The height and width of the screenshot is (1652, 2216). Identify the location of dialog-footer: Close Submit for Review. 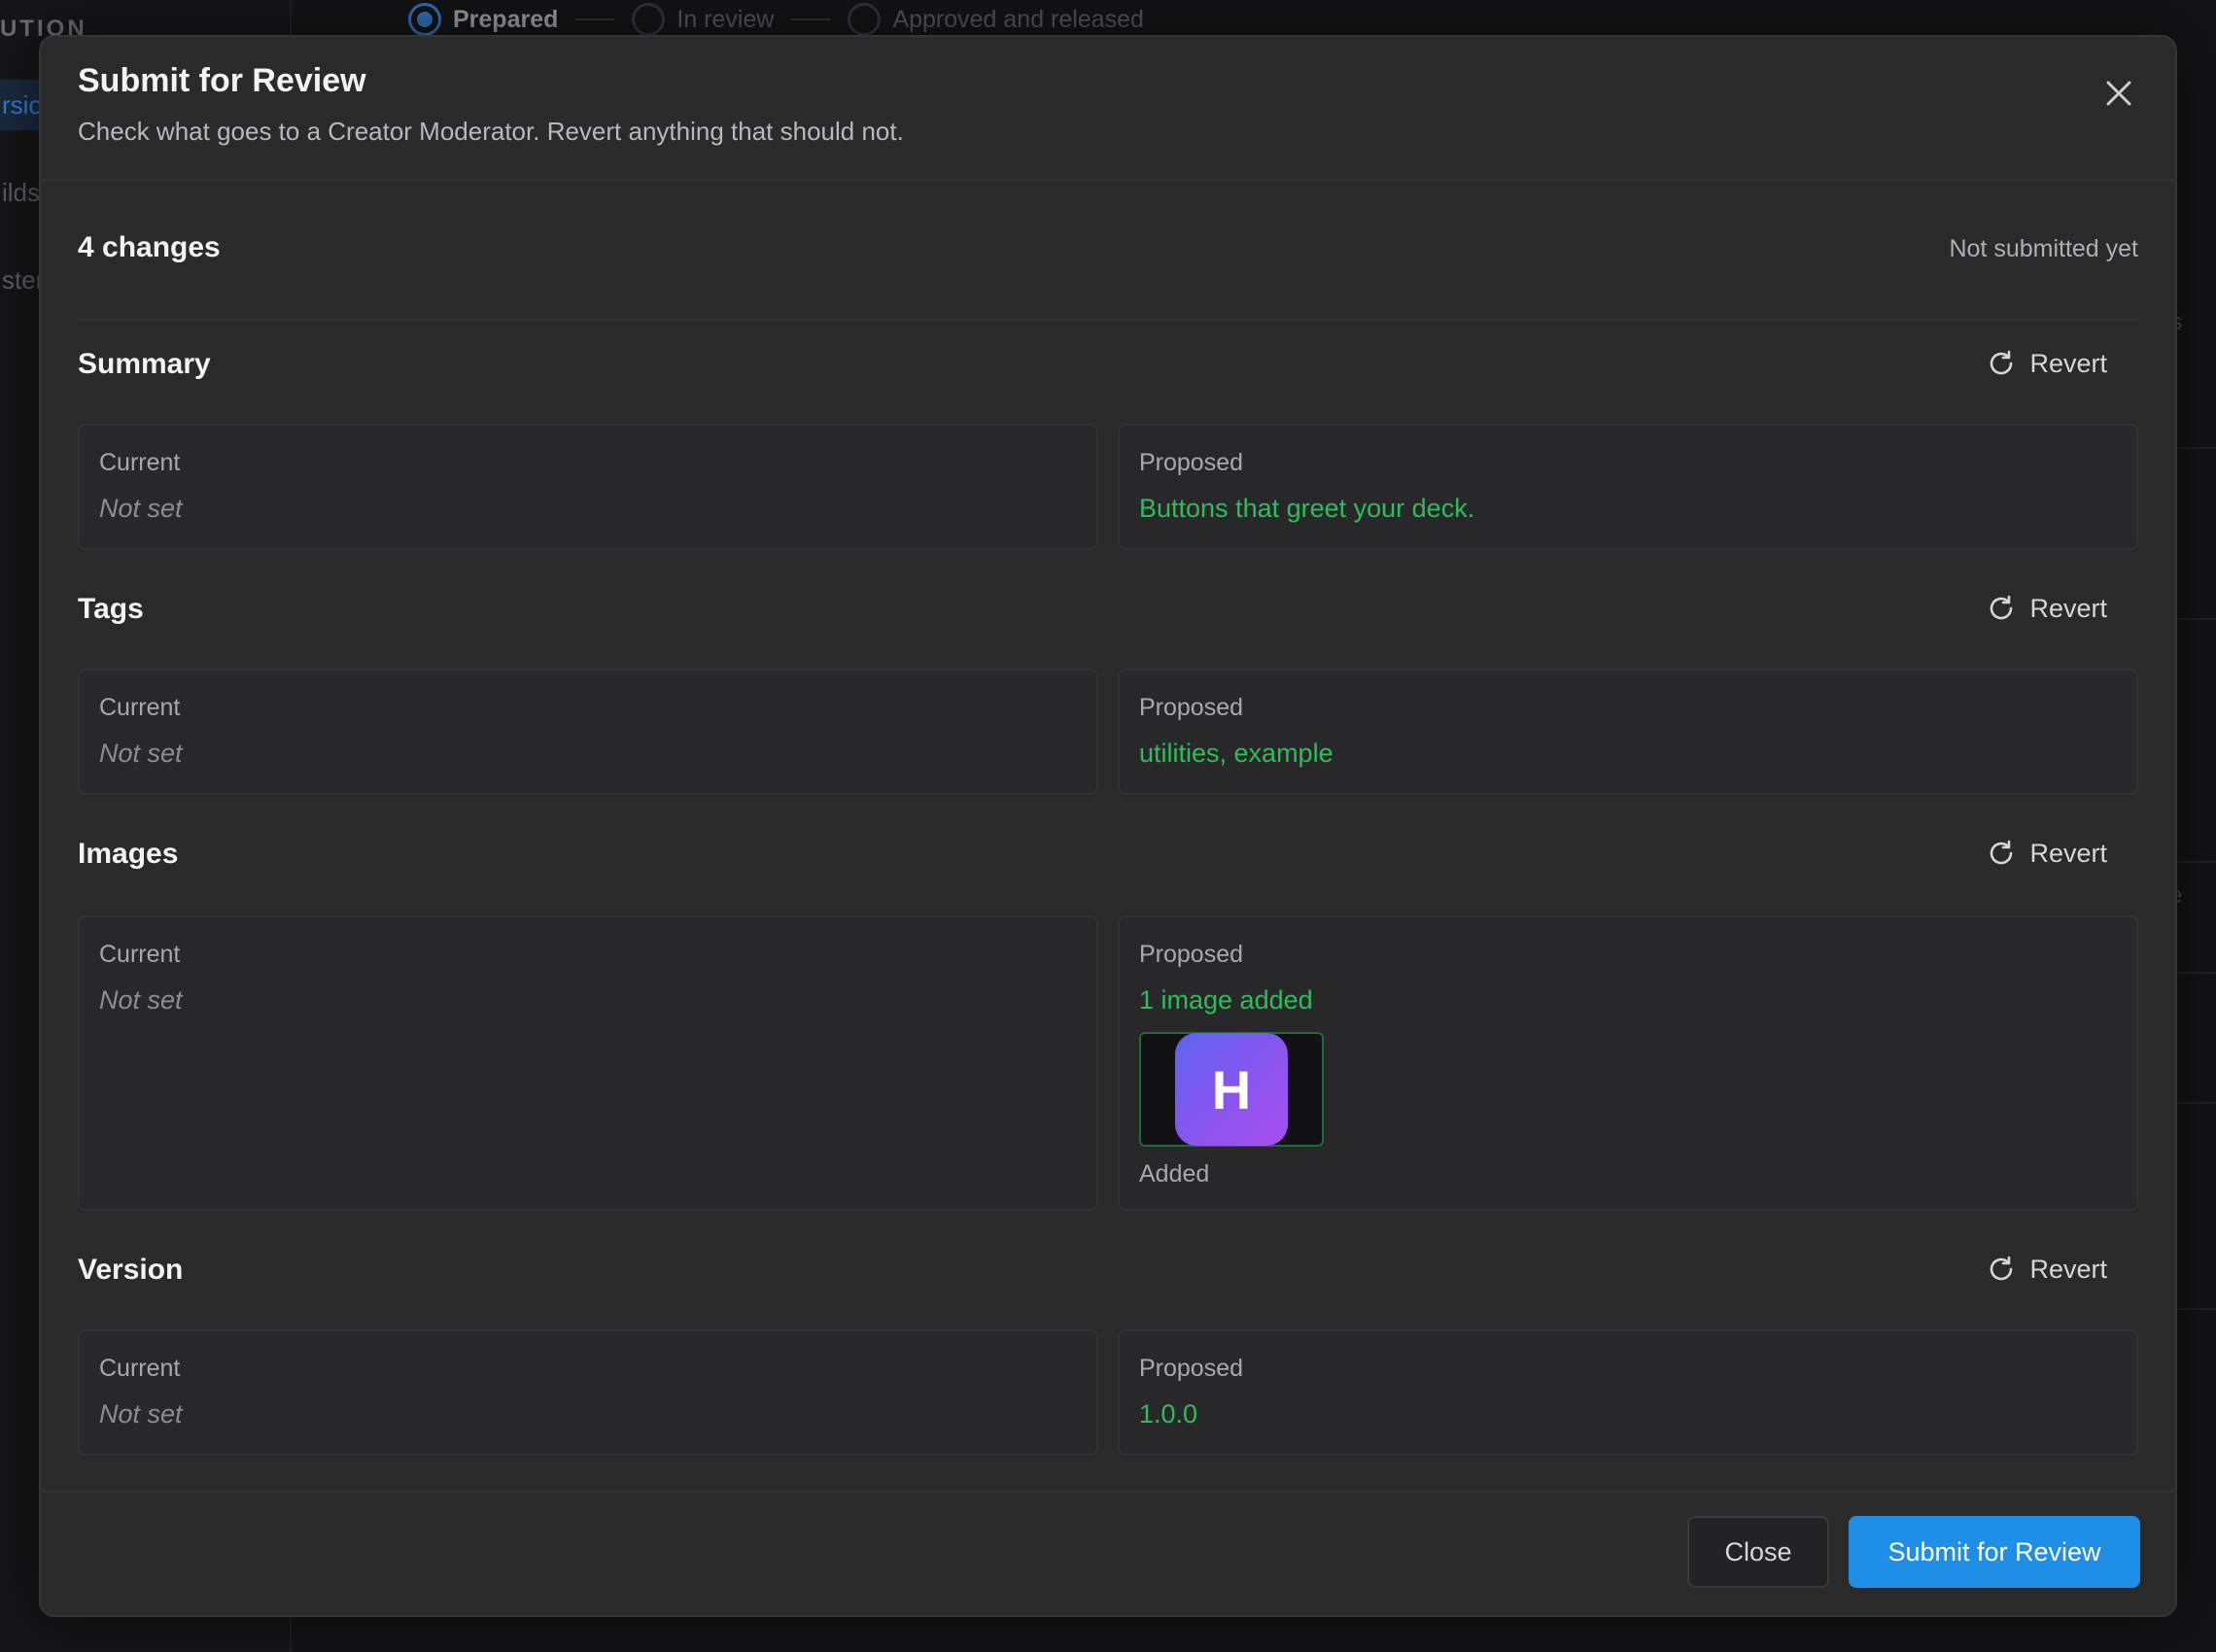
(1108, 1555).